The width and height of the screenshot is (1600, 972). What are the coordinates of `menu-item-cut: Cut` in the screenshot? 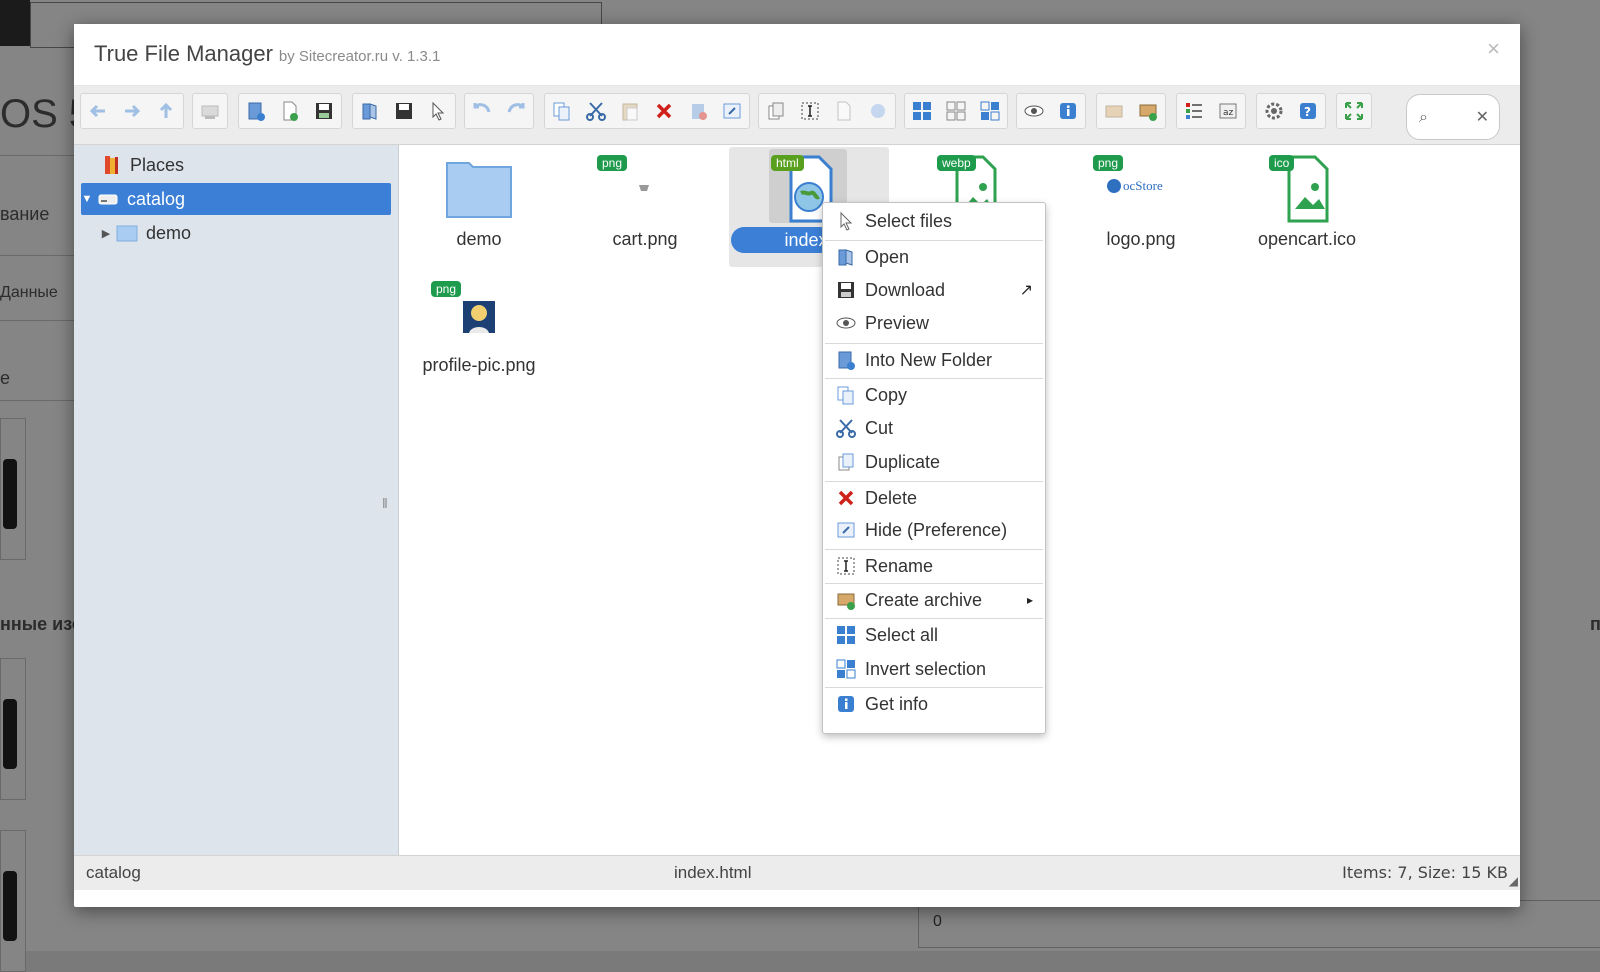 It's located at (934, 428).